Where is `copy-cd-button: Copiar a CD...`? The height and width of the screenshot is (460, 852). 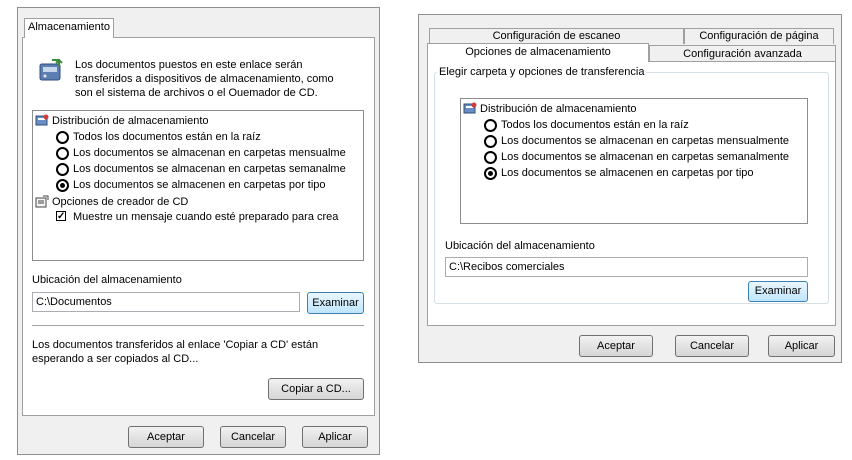
copy-cd-button: Copiar a CD... is located at coordinates (316, 389).